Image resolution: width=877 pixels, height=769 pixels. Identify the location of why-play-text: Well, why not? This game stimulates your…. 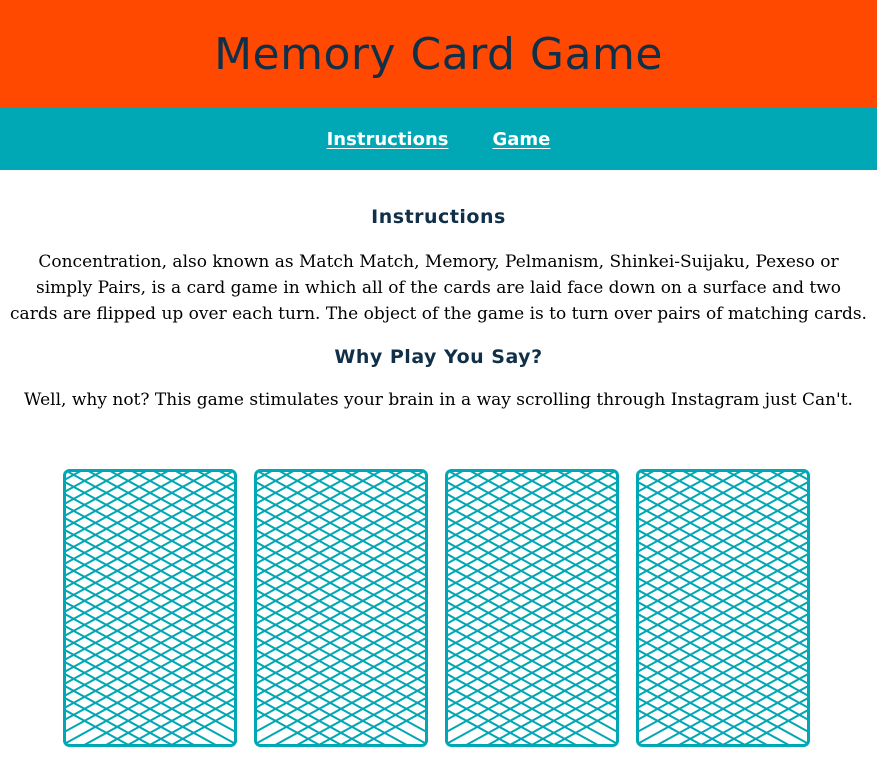
(438, 400).